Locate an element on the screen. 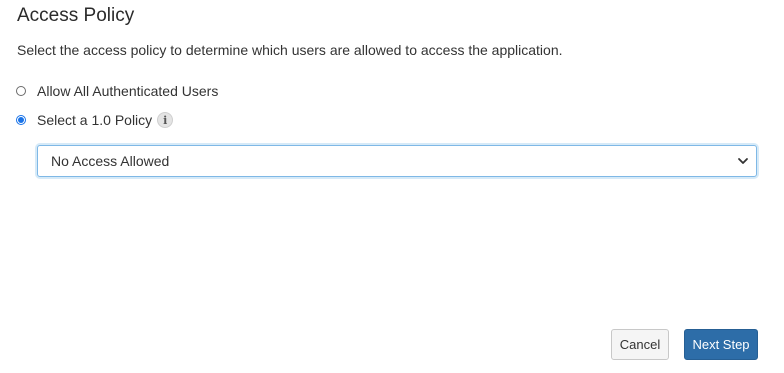 The image size is (784, 373). next-step-button: Next Step is located at coordinates (721, 344).